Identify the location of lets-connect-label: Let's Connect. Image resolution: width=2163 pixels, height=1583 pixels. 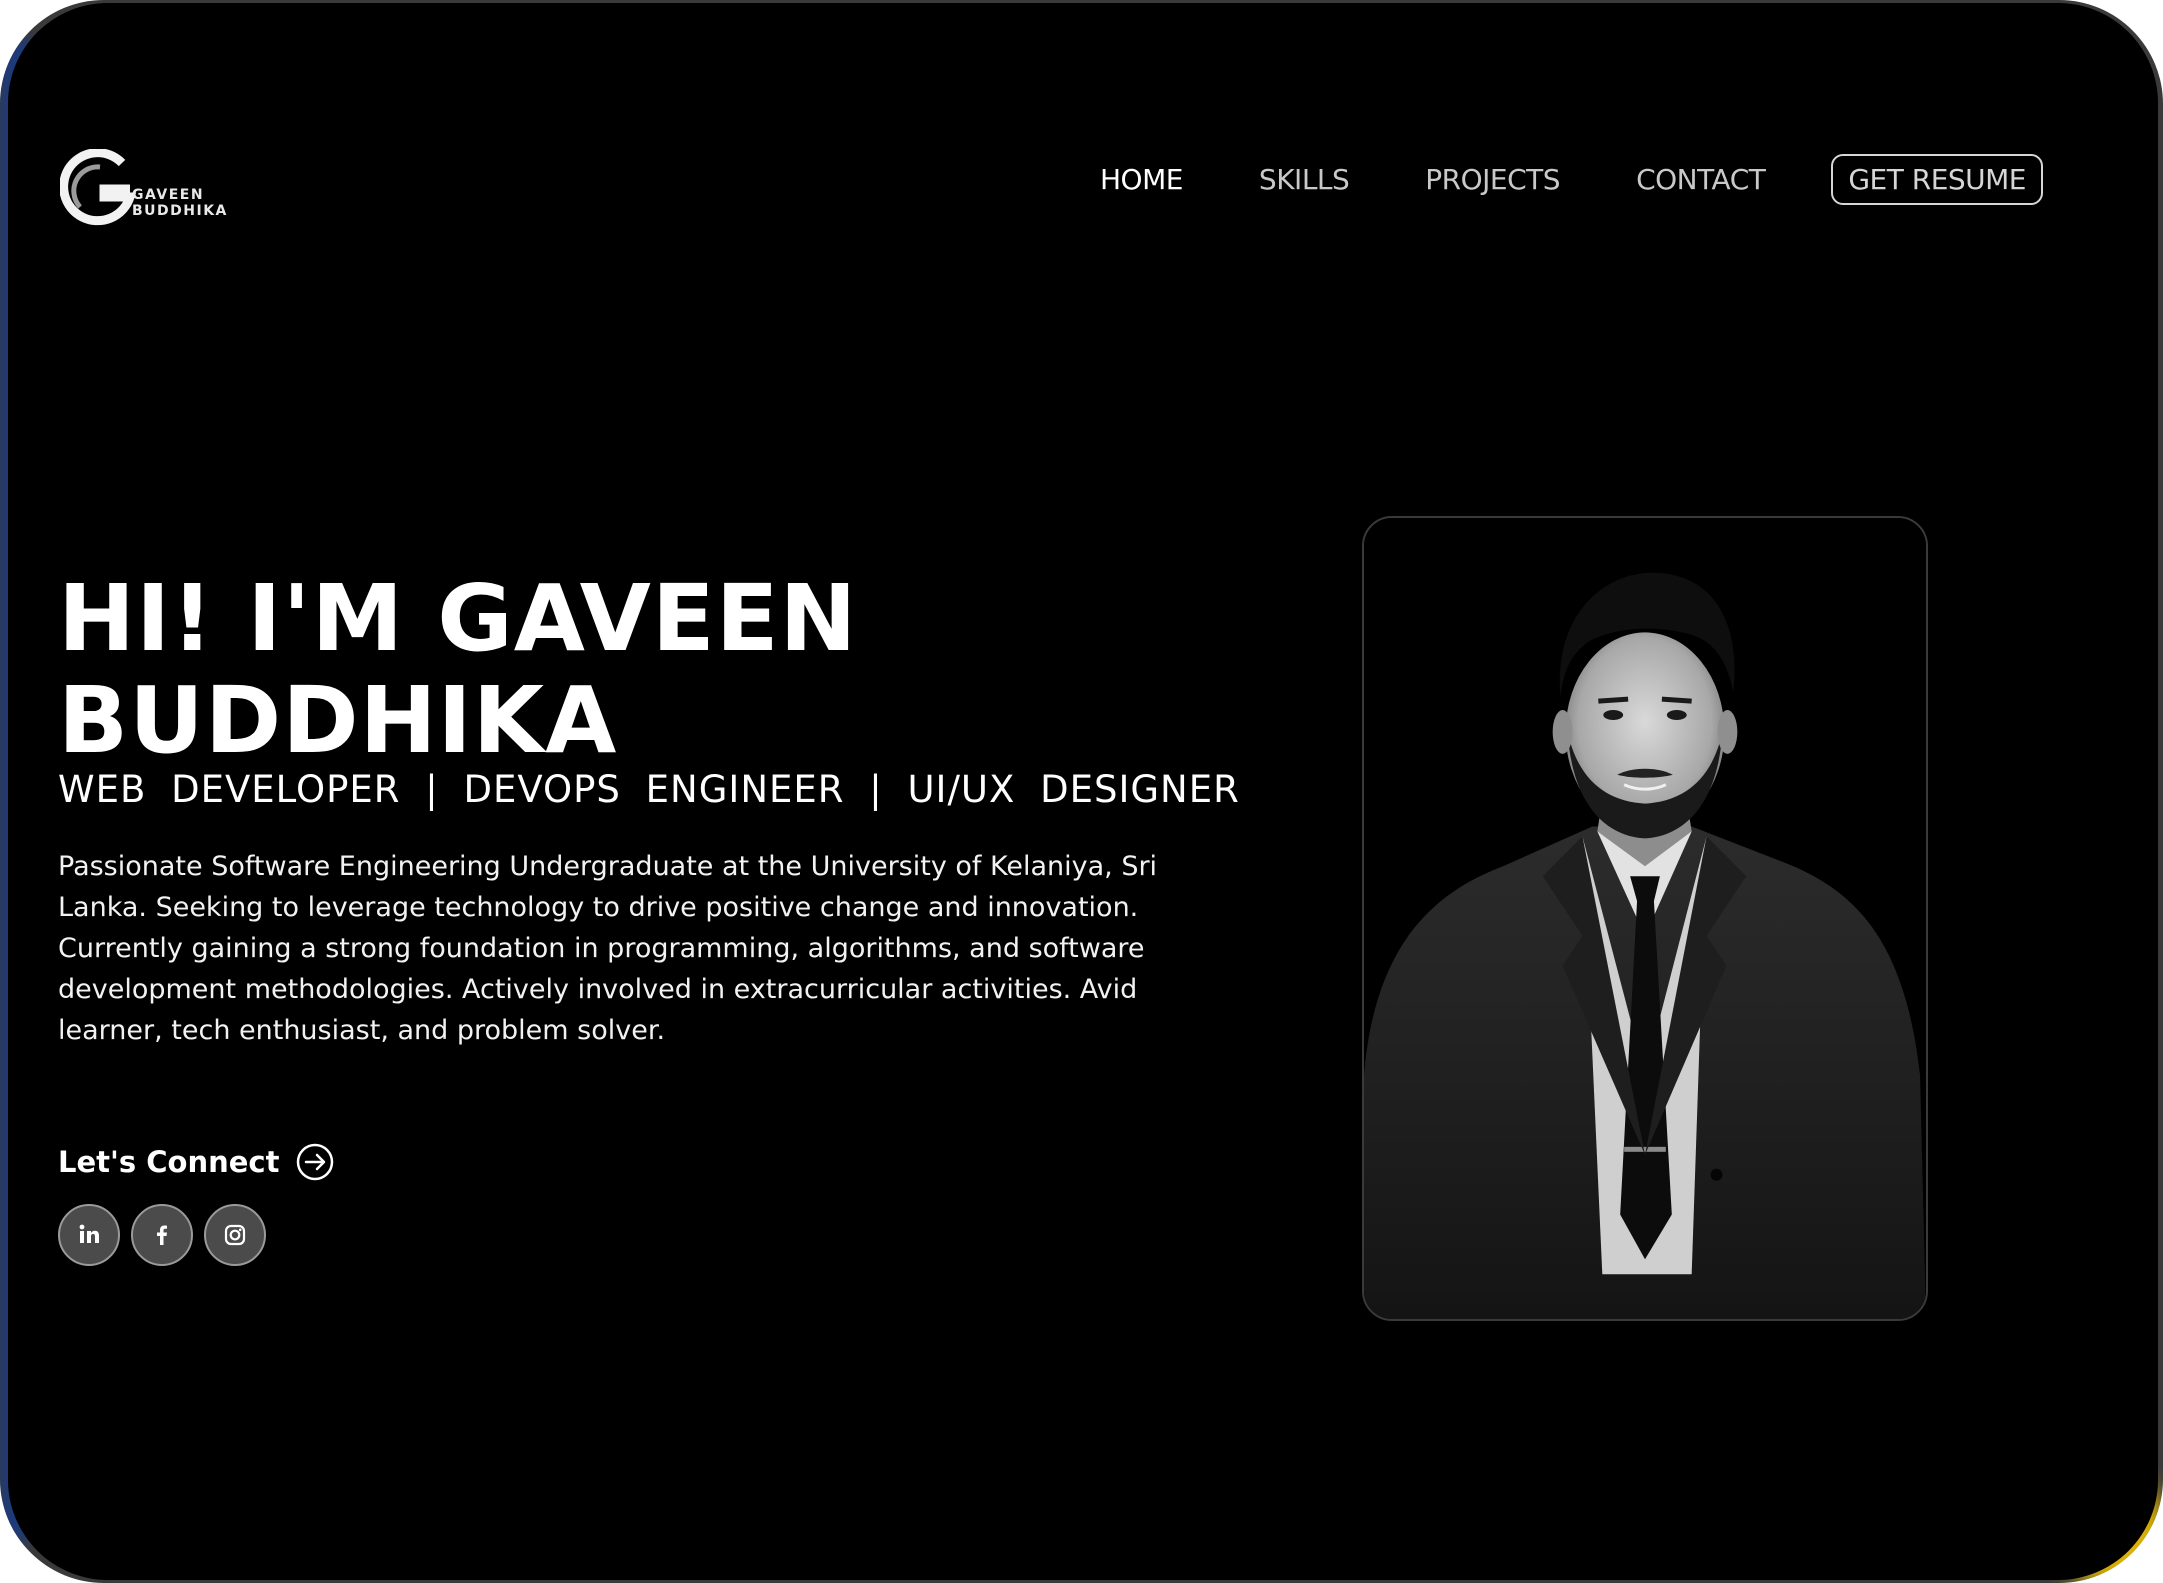
(169, 1162).